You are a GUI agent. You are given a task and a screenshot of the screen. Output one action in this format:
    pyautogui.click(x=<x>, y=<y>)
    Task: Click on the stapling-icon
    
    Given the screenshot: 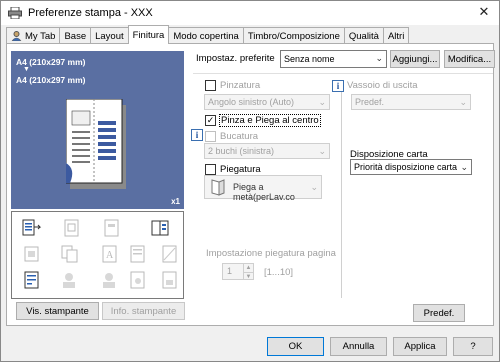 What is the action you would take?
    pyautogui.click(x=32, y=280)
    